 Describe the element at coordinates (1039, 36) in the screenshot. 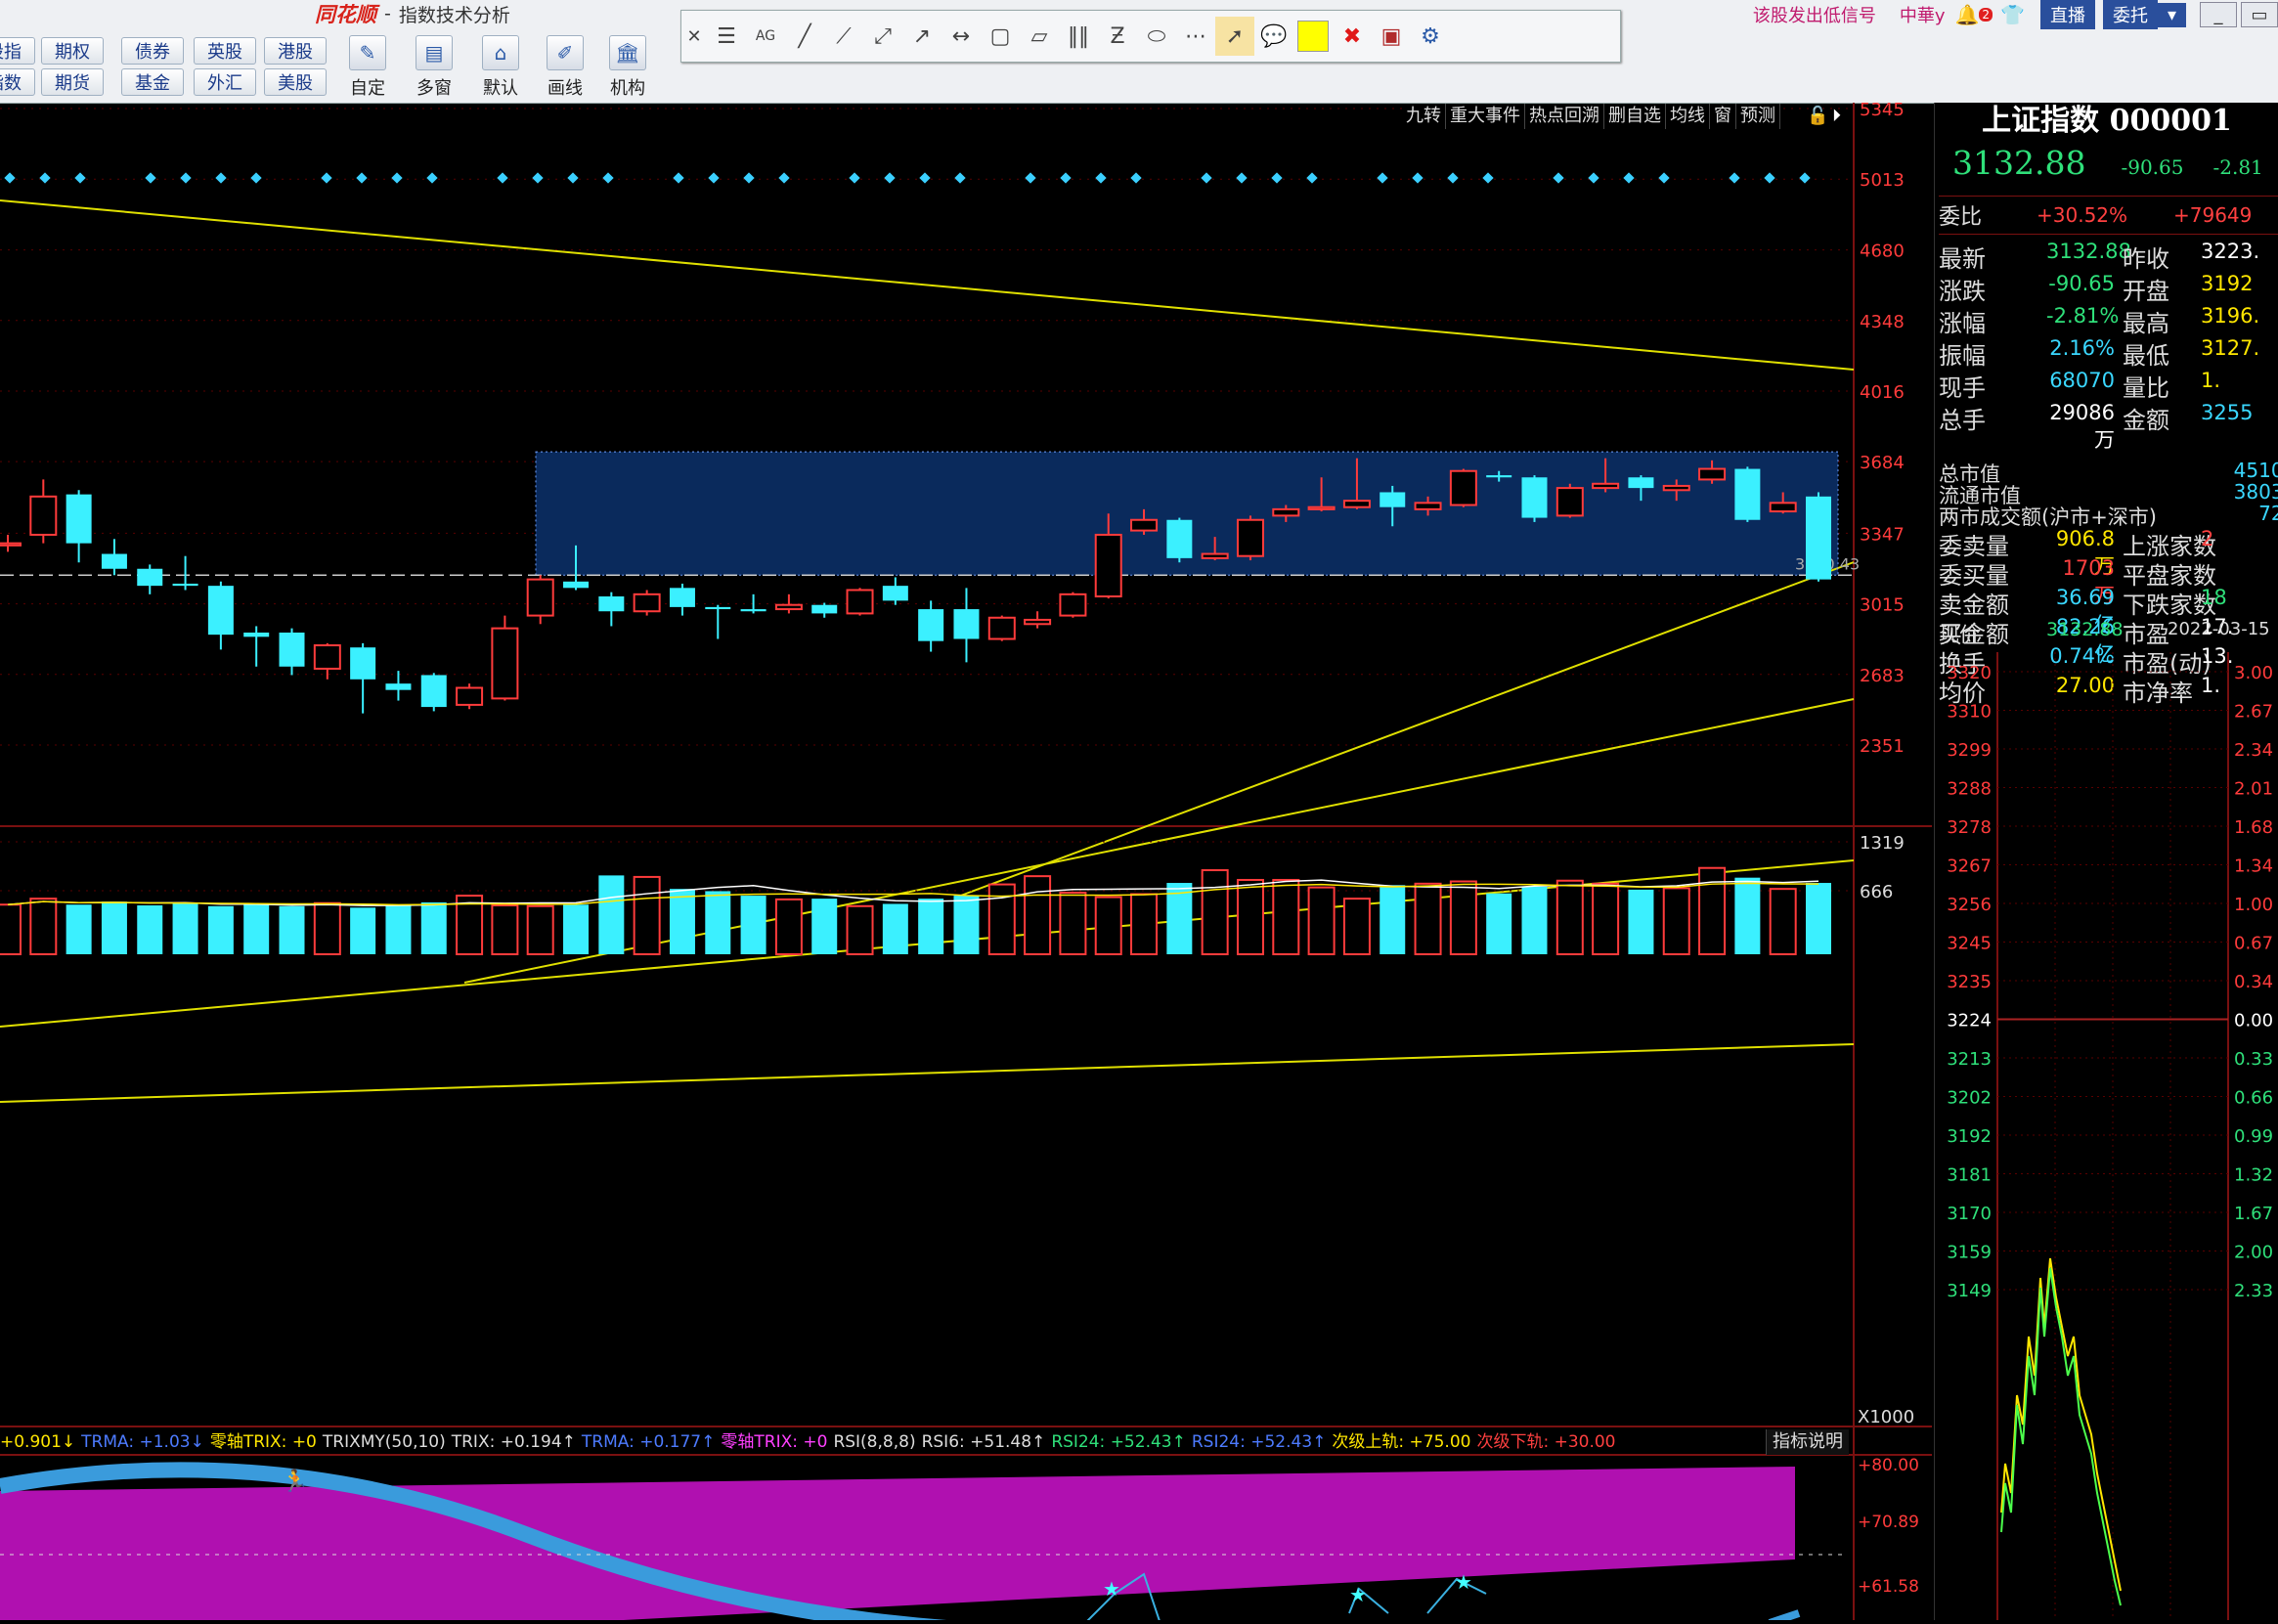

I see `parallelogram-icon: ▱` at that location.